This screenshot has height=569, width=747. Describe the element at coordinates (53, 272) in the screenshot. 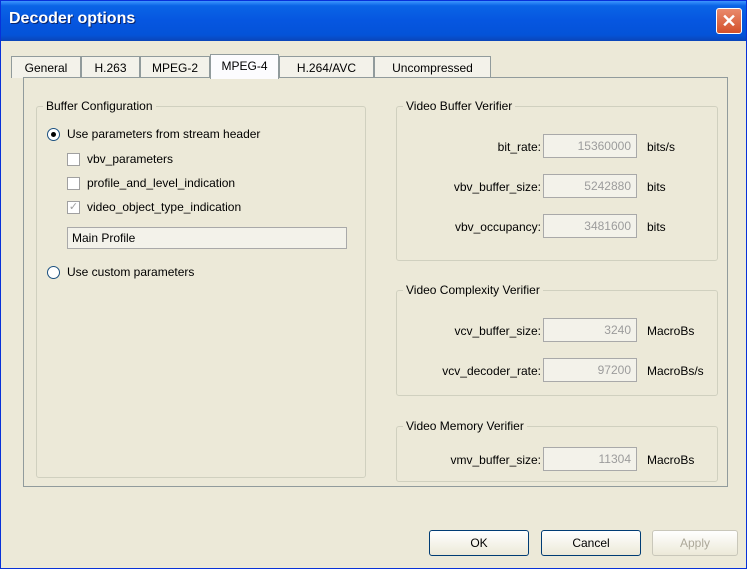

I see `use-custom-radio` at that location.